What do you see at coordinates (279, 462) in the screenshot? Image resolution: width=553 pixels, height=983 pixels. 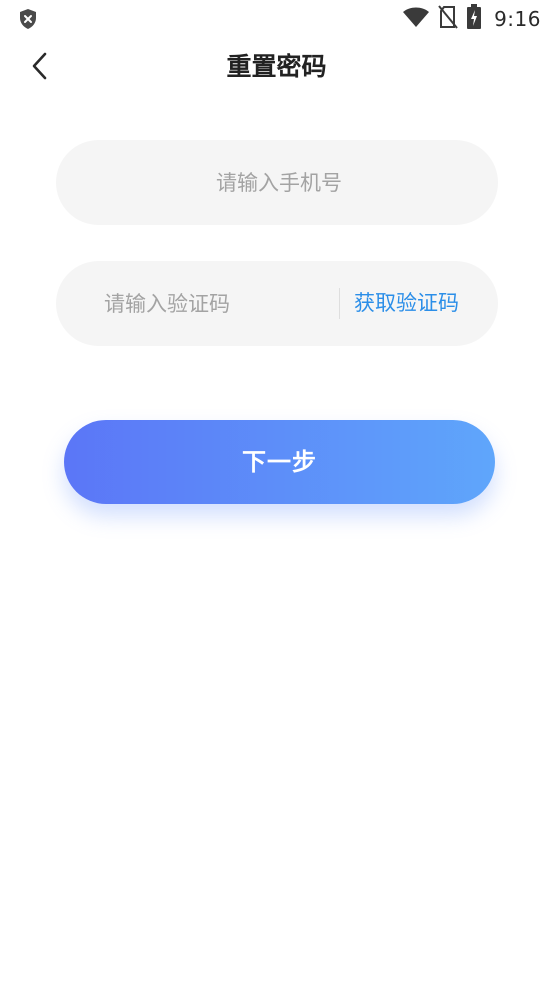 I see `next-button: 下一步` at bounding box center [279, 462].